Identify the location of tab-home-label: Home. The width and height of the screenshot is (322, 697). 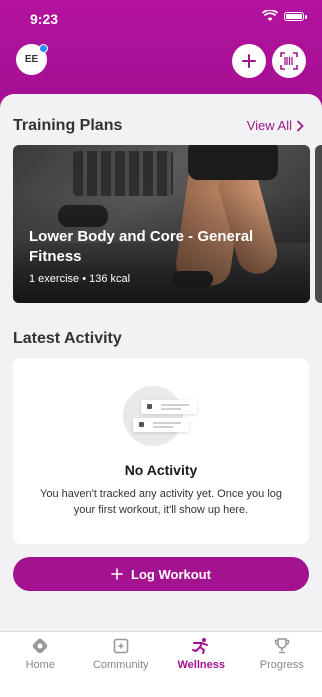
(40, 665).